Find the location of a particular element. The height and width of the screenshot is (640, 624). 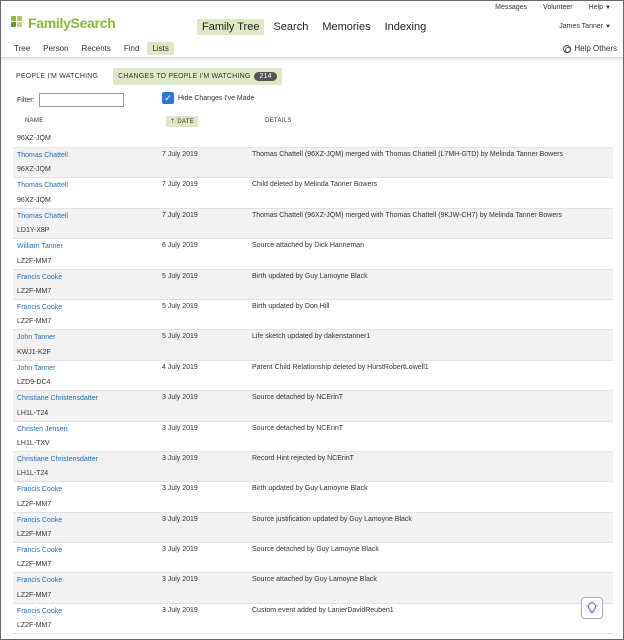

hide-changes-label: Hide Changes I've Made is located at coordinates (216, 98).